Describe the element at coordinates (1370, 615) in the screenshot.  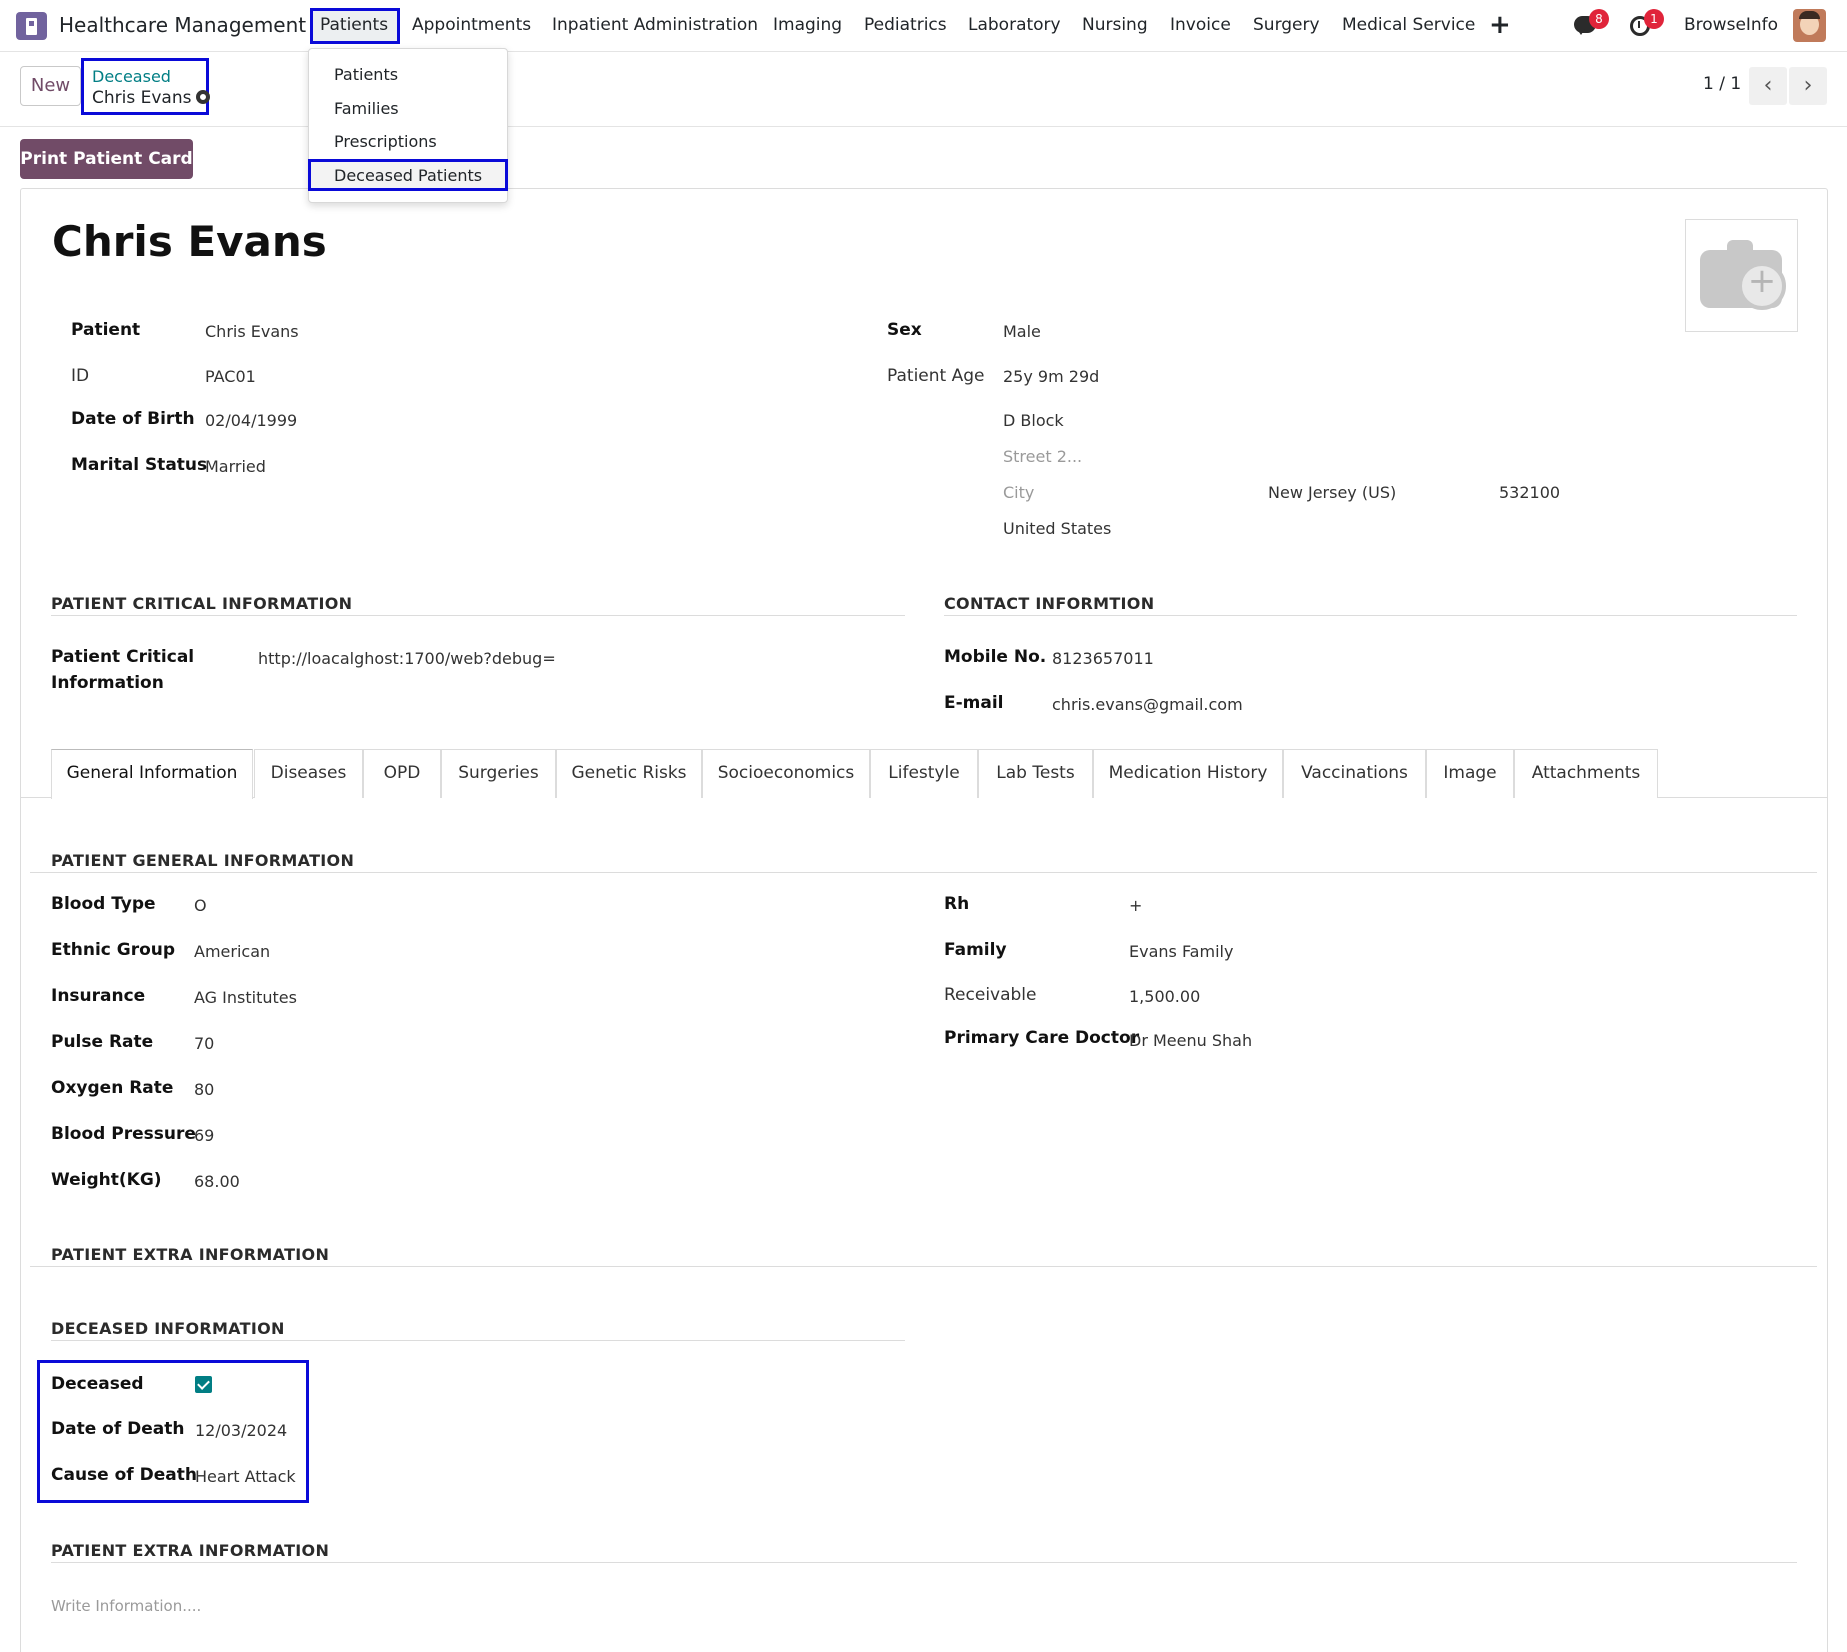
I see `contact-info-separator` at that location.